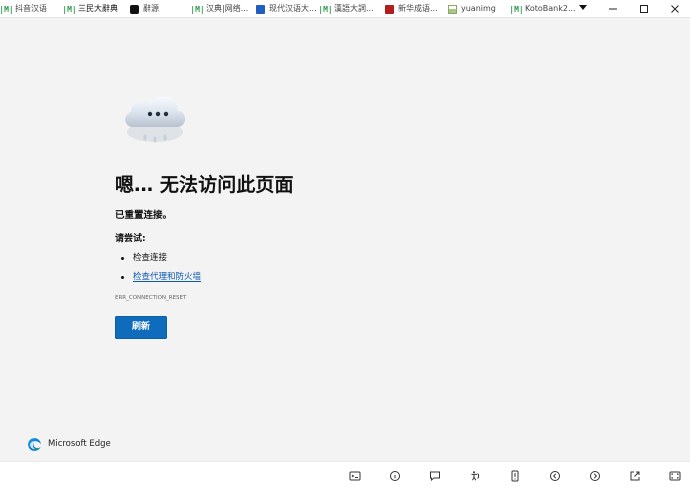 The height and width of the screenshot is (490, 690). What do you see at coordinates (475, 476) in the screenshot?
I see `accessibility-icon` at bounding box center [475, 476].